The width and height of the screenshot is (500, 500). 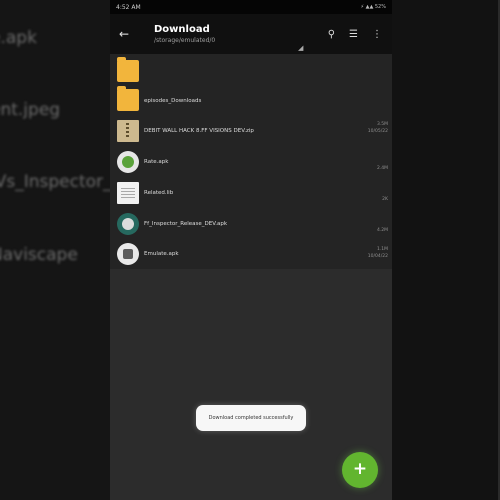 I want to click on file-meta: 2K, so click(x=385, y=199).